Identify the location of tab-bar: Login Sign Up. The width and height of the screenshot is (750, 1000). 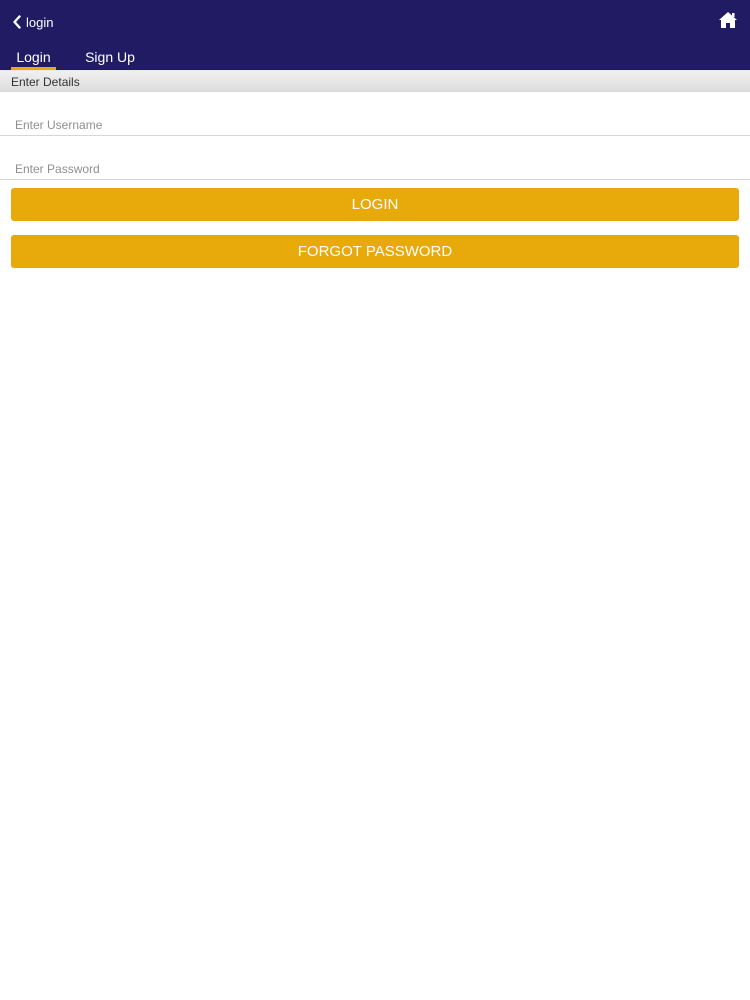
(69, 57).